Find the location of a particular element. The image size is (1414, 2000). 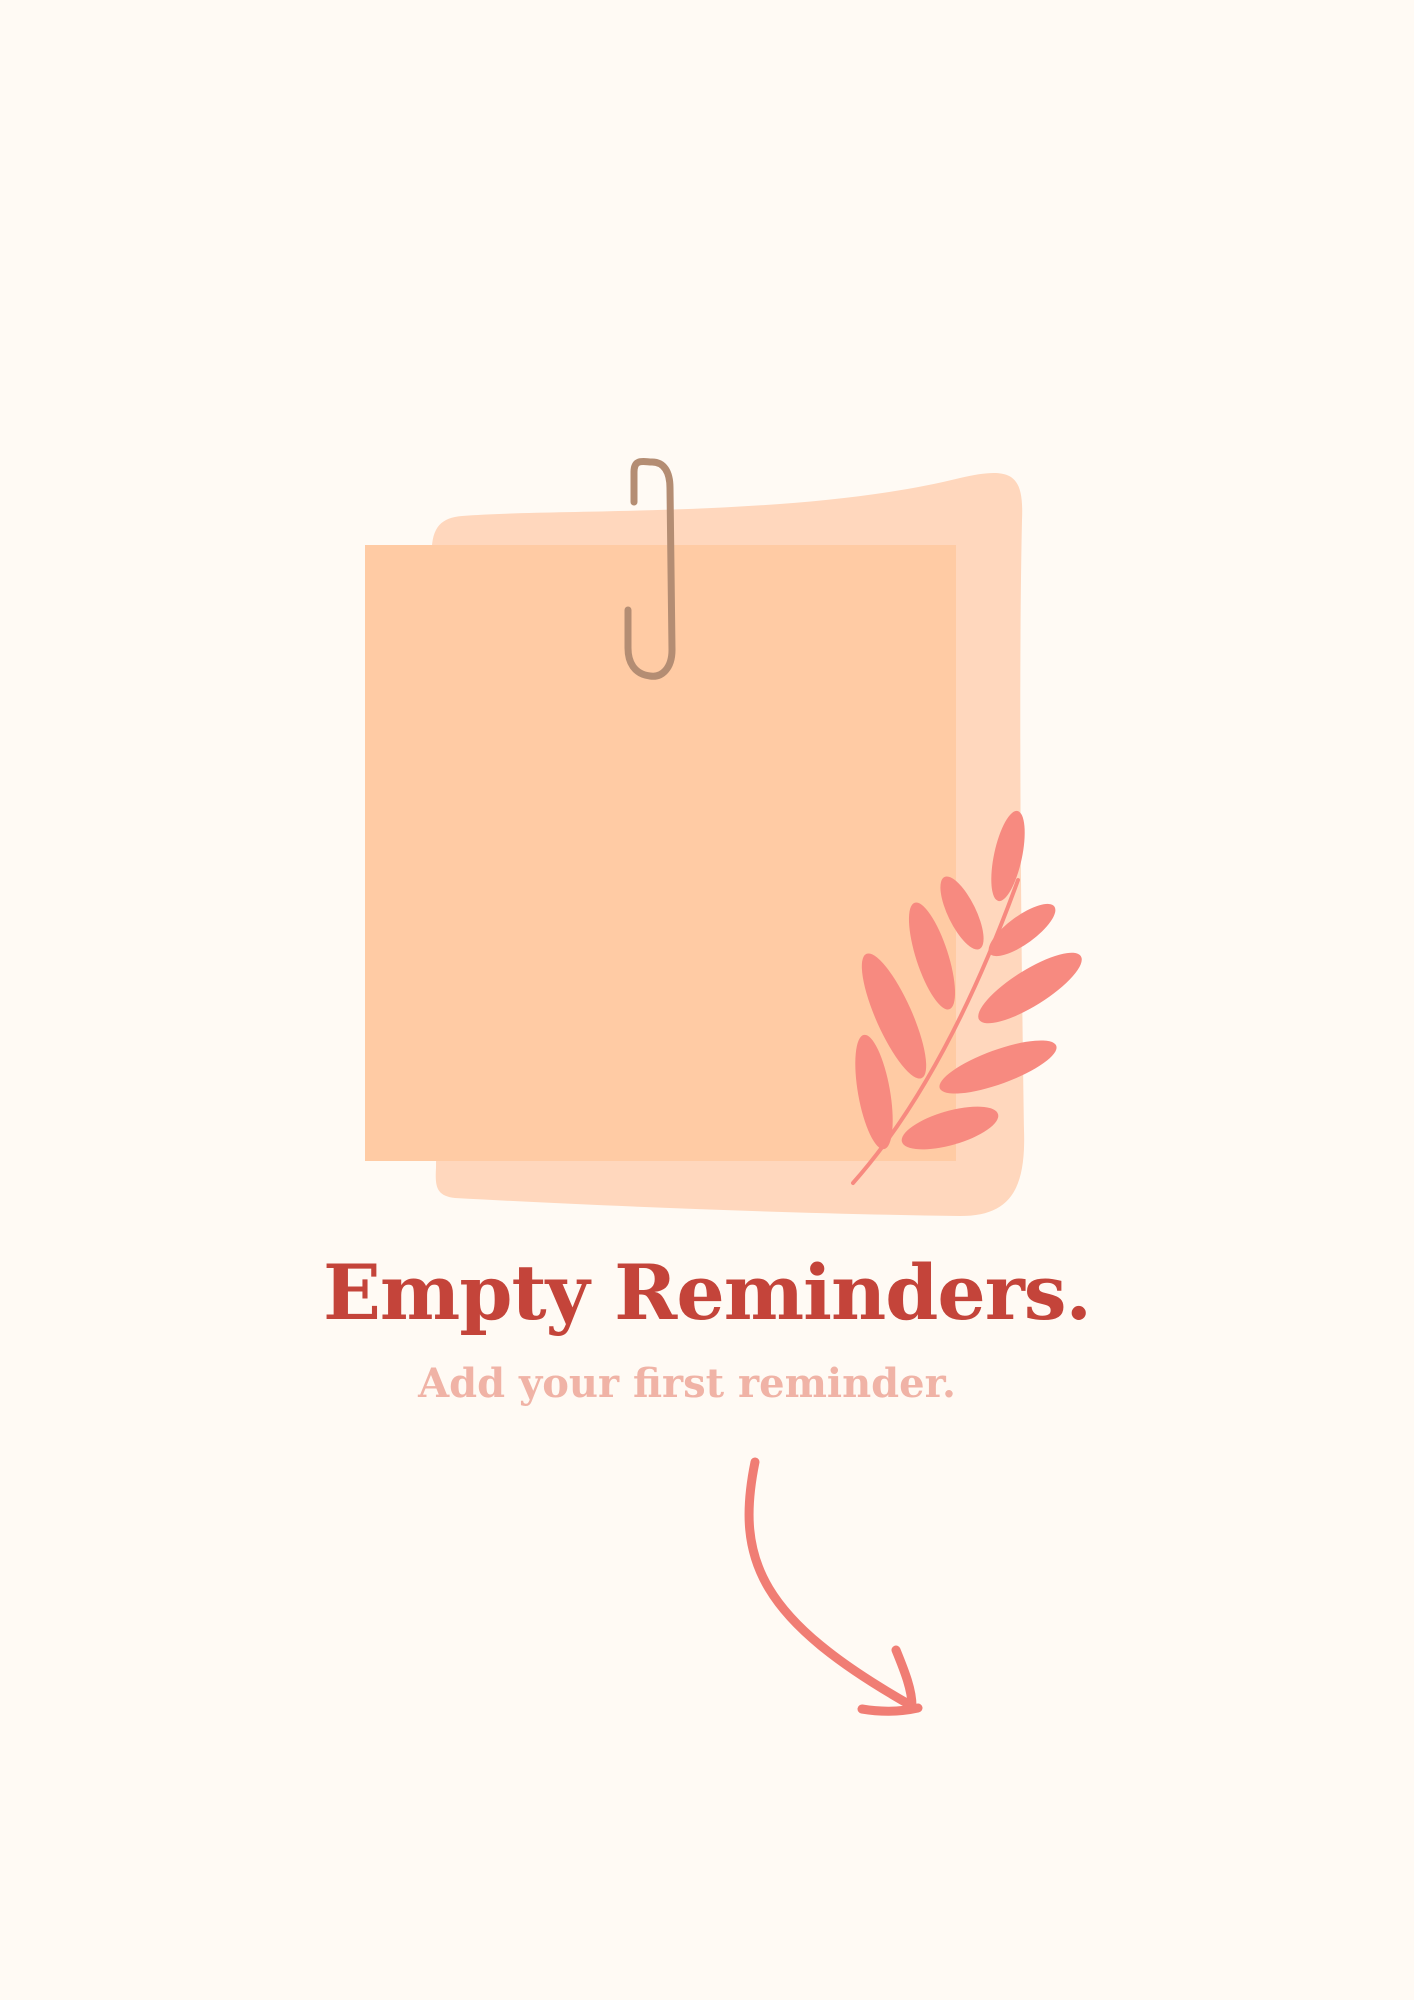

empty-state-title: Empty Reminders. is located at coordinates (707, 1292).